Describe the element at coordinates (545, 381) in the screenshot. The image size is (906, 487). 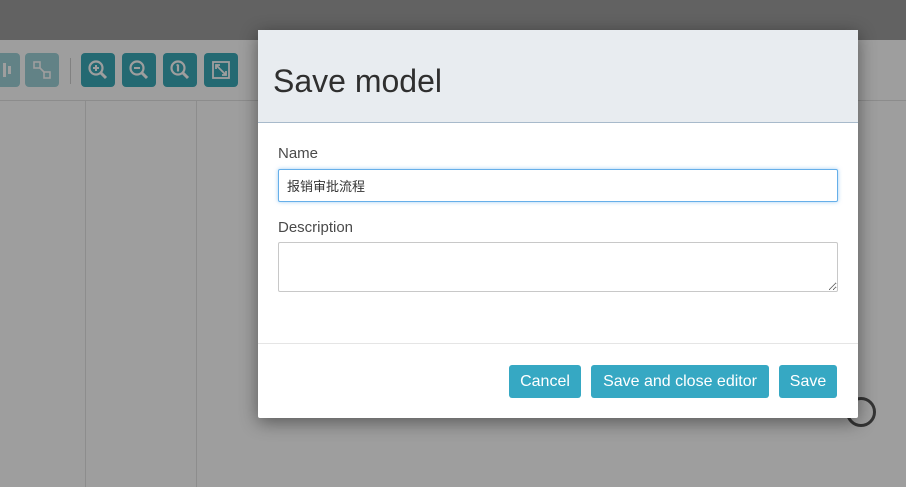
I see `cancel-button: Cancel` at that location.